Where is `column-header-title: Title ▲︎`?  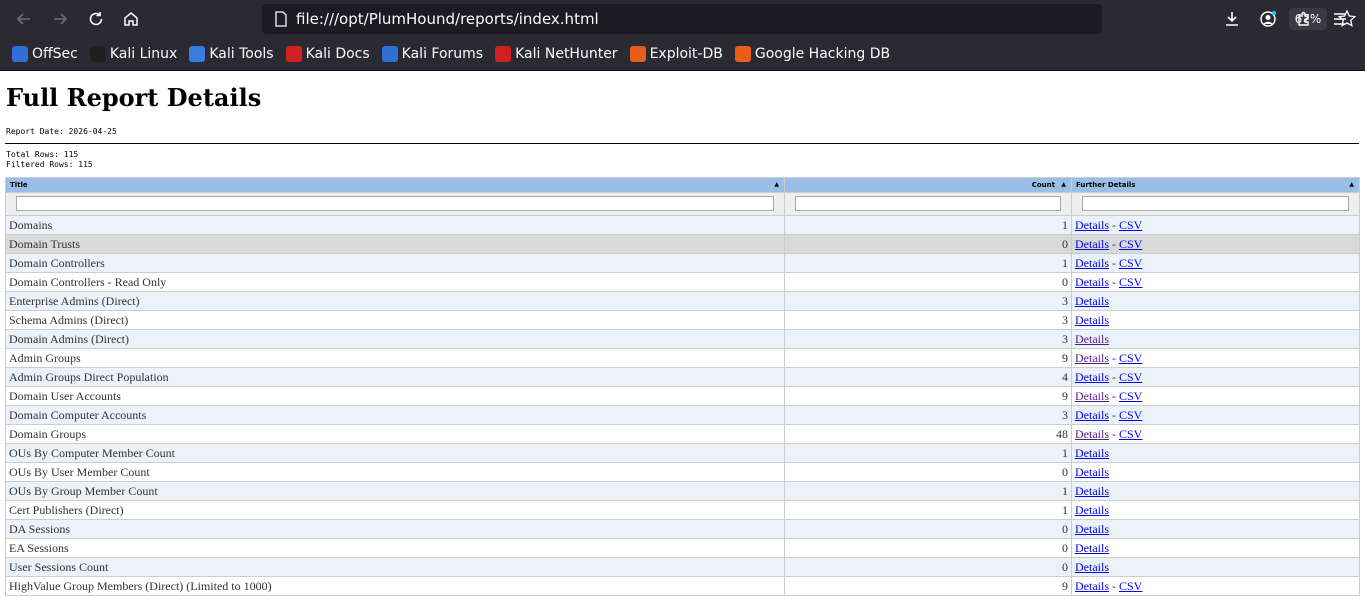
column-header-title: Title ▲︎ is located at coordinates (395, 185).